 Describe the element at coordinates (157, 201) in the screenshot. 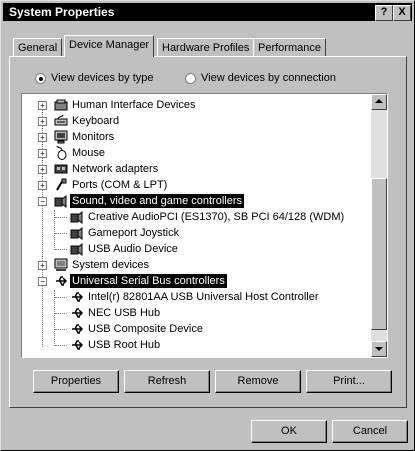

I see `tree-item-label-selected: Sound, video and game controllers` at that location.